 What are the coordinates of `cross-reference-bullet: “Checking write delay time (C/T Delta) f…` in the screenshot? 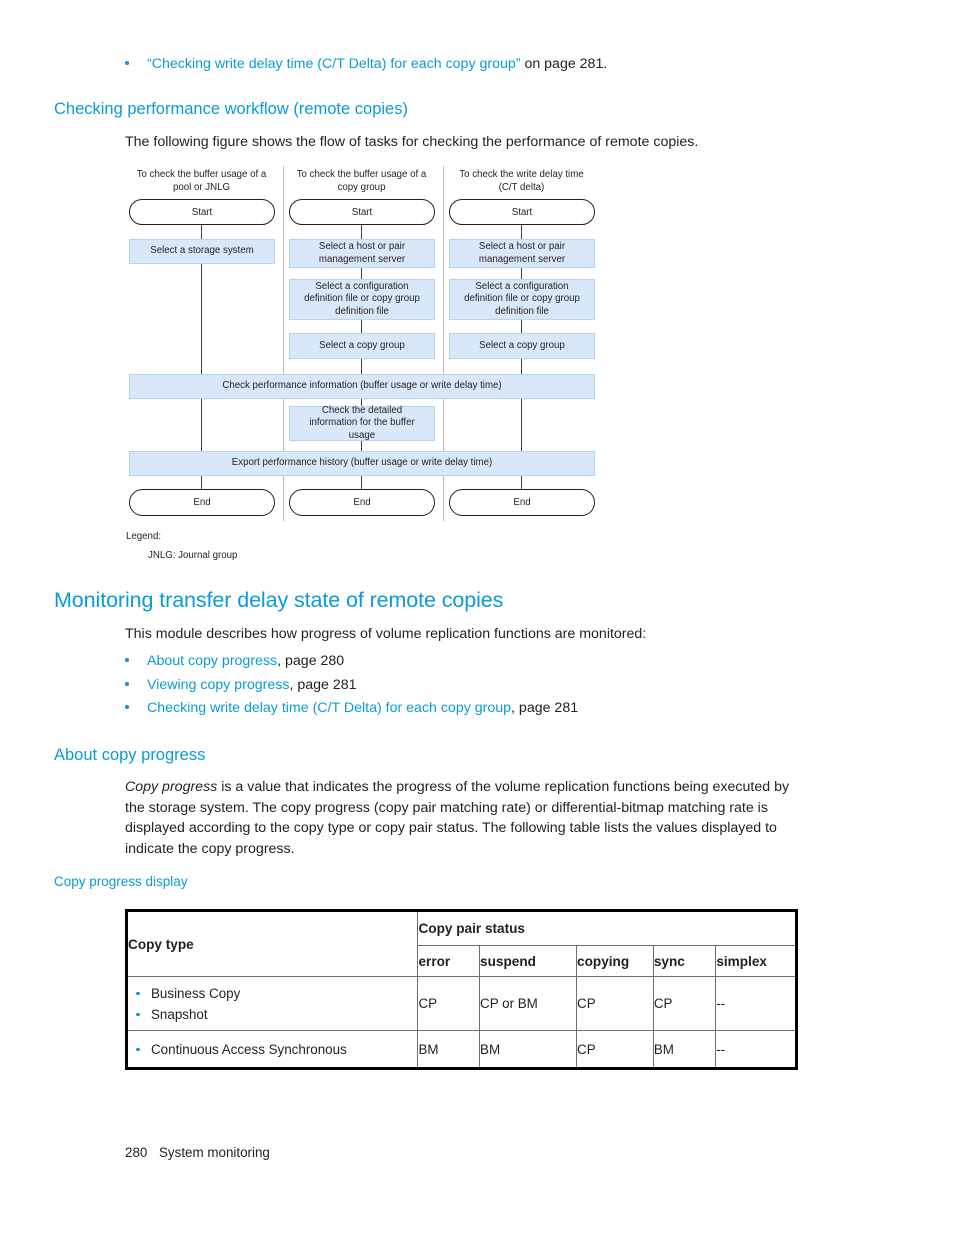 It's located at (366, 64).